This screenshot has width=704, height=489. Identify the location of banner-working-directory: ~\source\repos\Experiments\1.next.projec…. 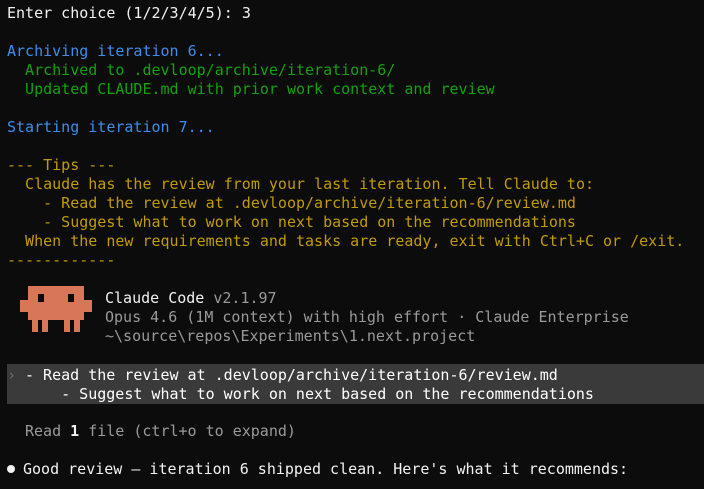
(290, 336).